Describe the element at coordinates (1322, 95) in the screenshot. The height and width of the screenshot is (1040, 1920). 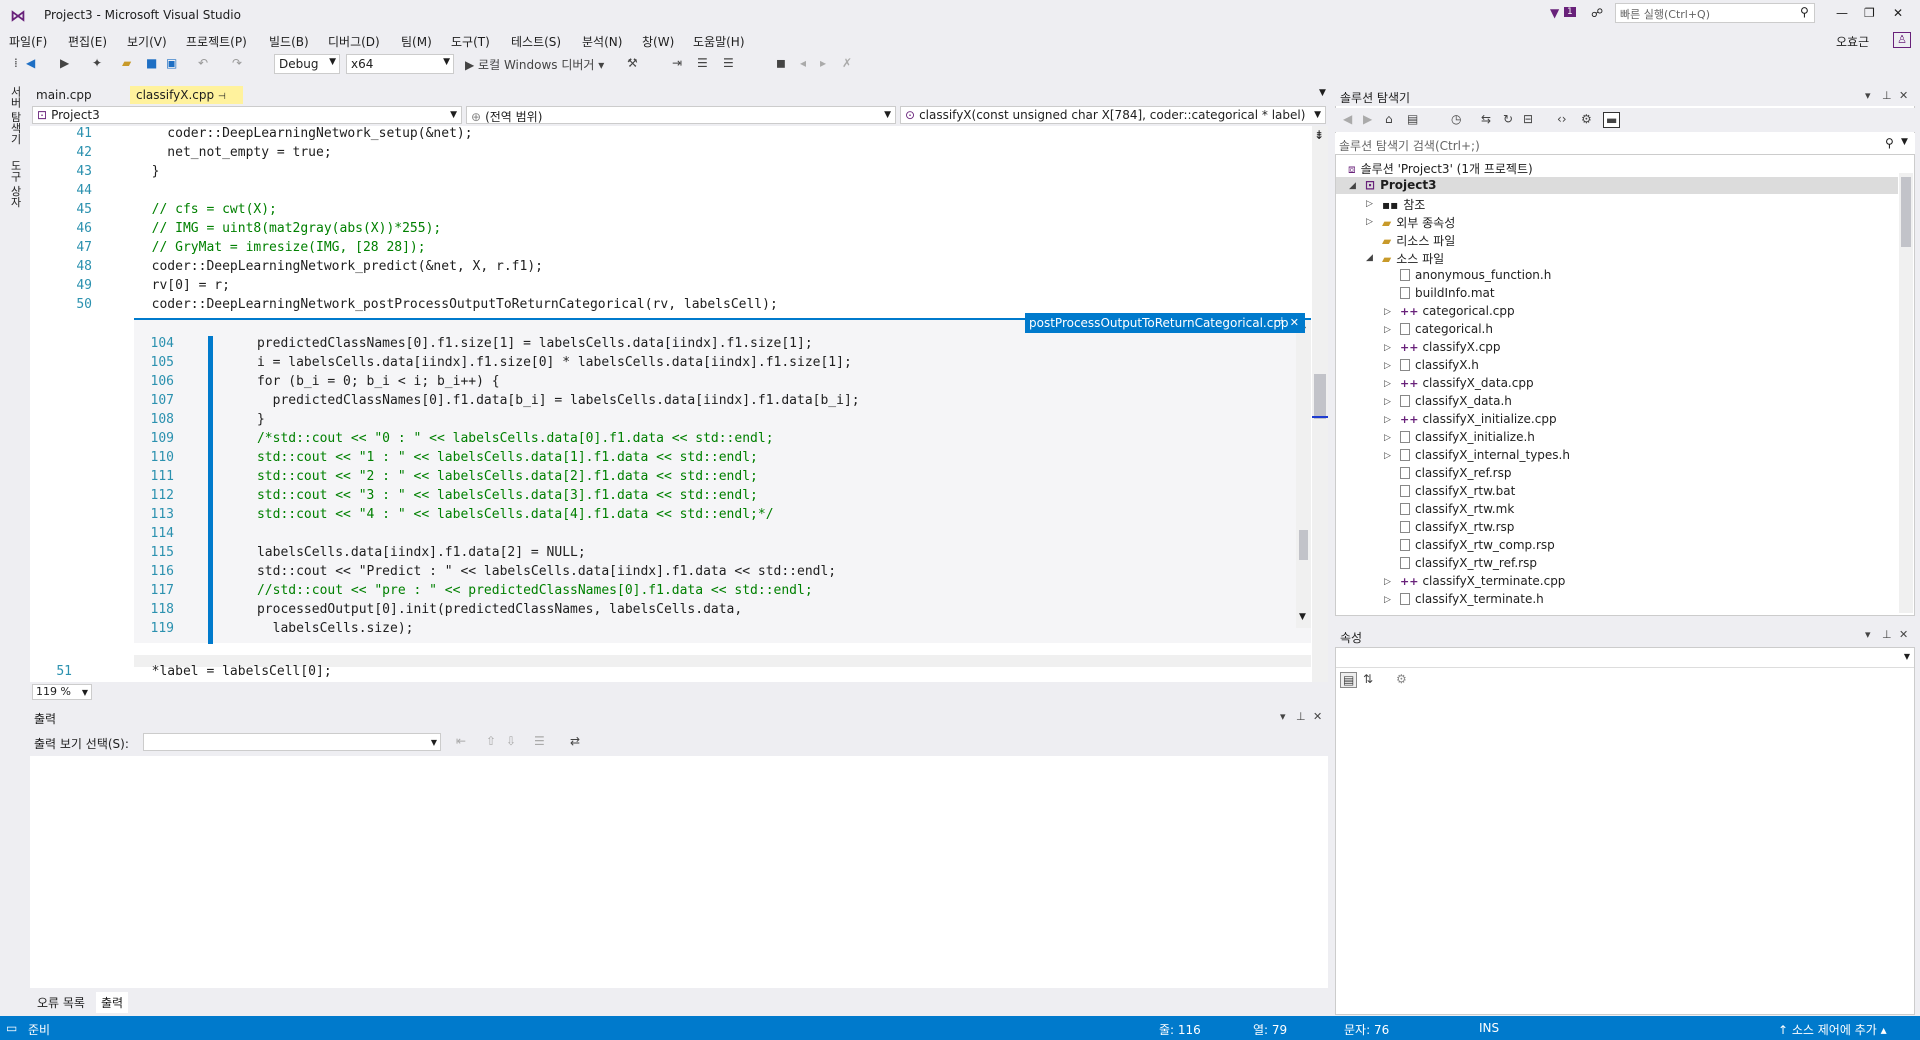
I see `tab-overflow-icon: ▼` at that location.